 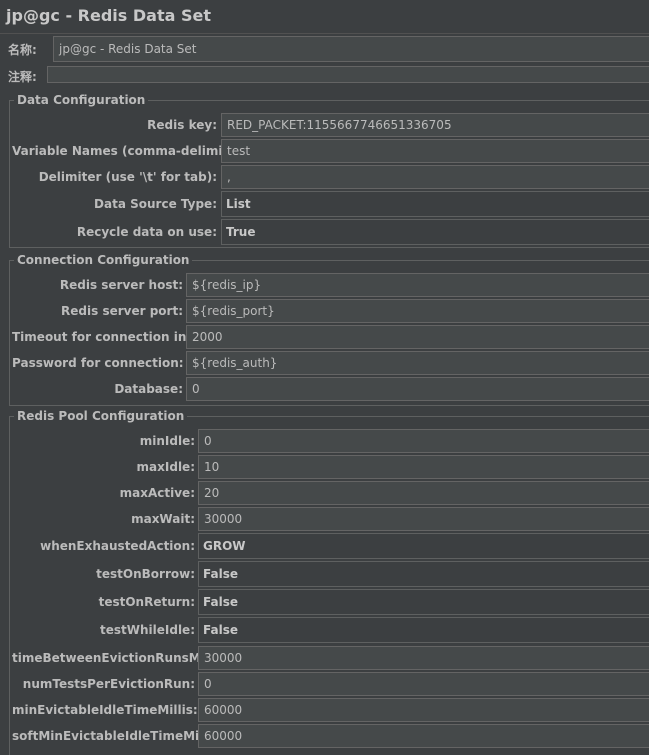 What do you see at coordinates (118, 736) in the screenshot?
I see `soft-min-evictable-idle-time-label: softMinEvictableIdleTimeMillis:` at bounding box center [118, 736].